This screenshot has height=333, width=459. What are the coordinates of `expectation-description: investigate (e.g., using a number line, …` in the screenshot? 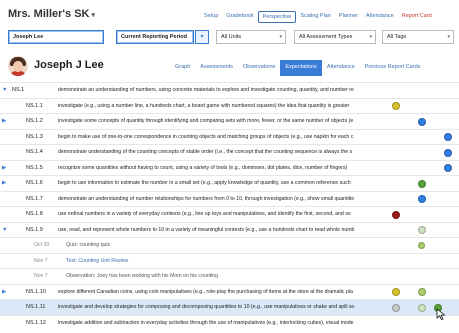 It's located at (204, 105).